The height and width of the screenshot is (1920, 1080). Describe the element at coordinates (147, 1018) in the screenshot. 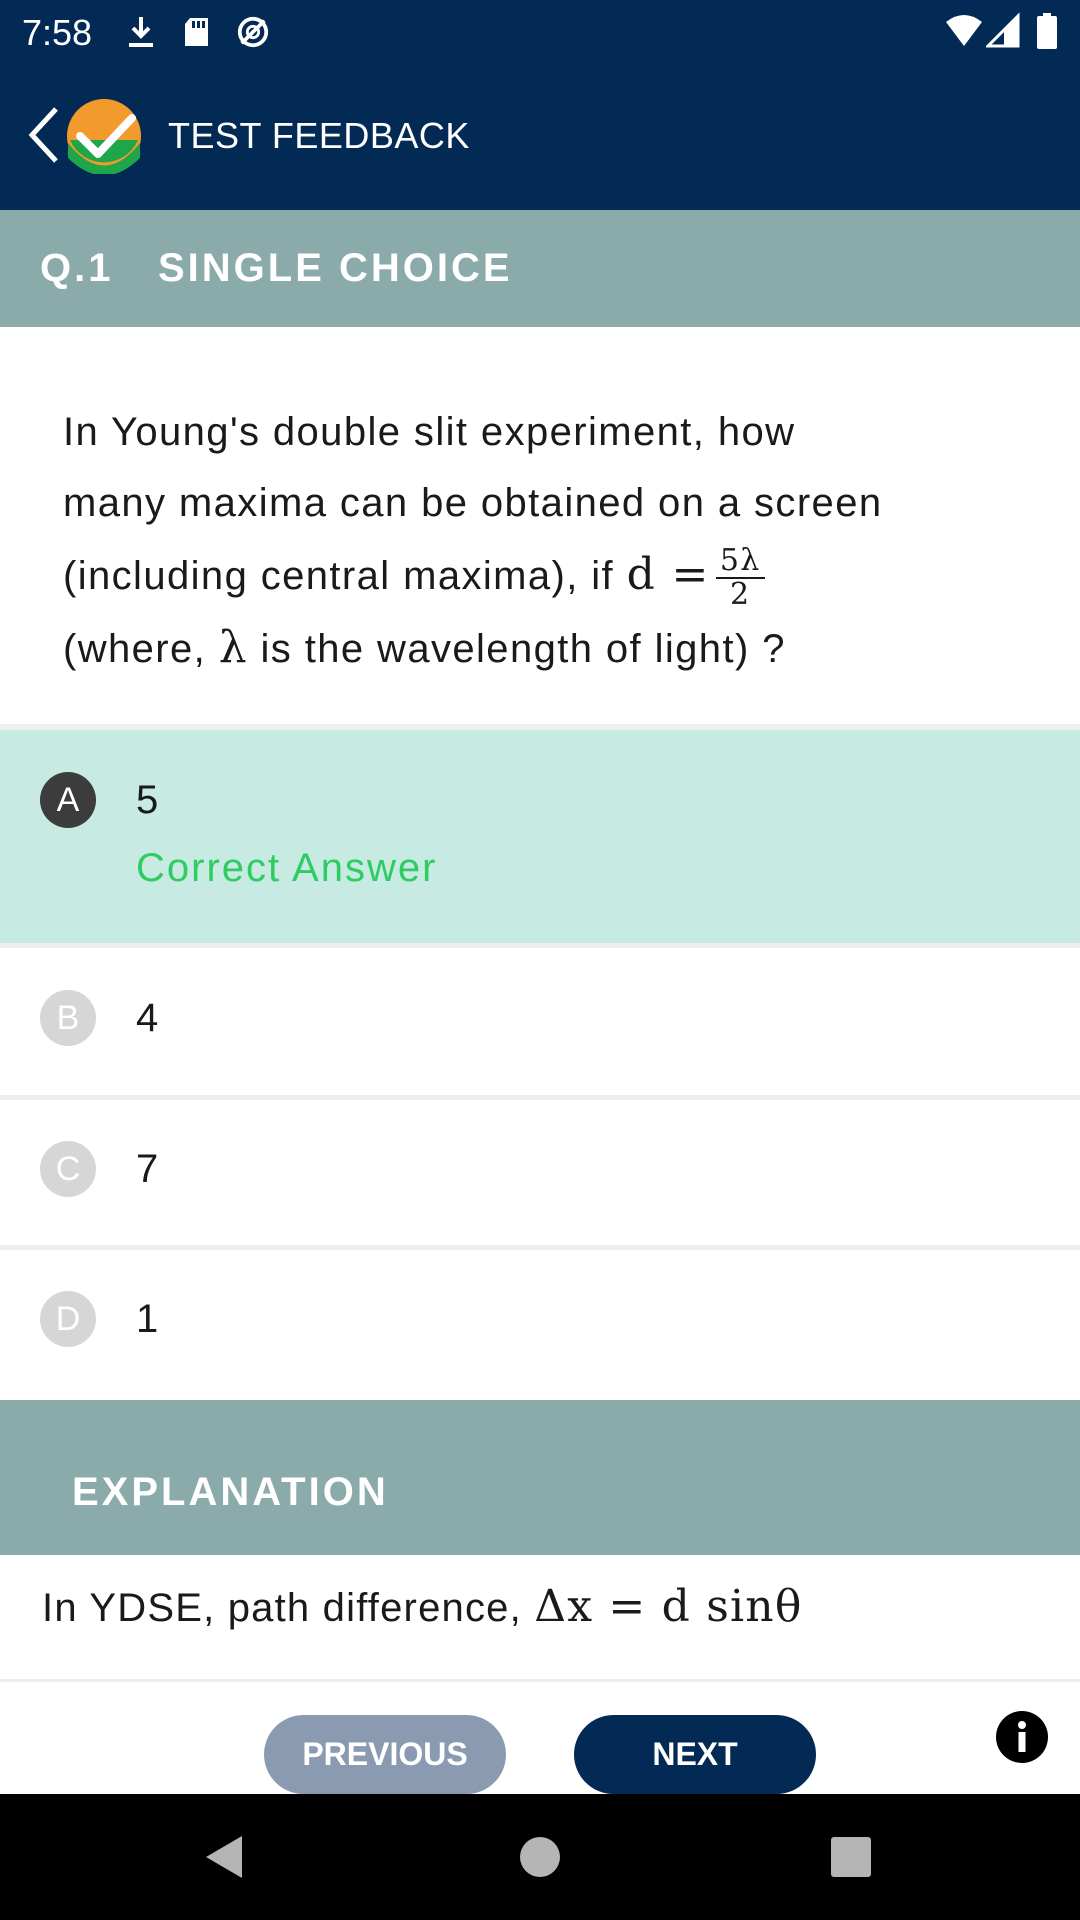

I see `option-value: 4` at that location.